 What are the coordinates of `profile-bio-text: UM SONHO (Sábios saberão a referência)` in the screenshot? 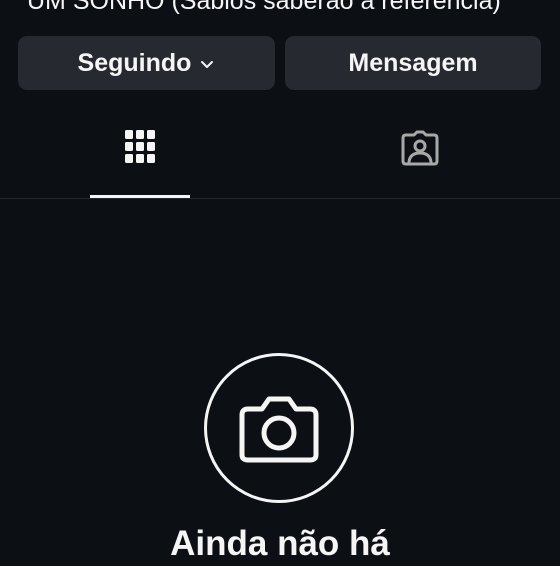 It's located at (264, 7).